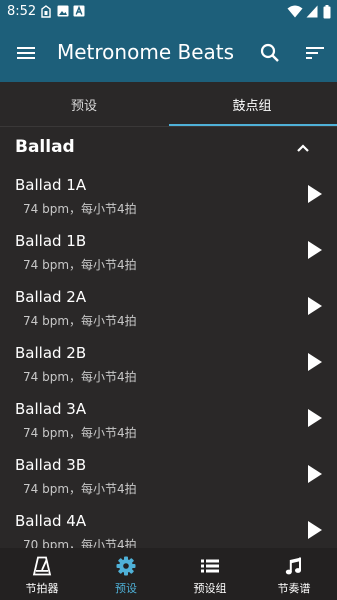 The width and height of the screenshot is (337, 600). Describe the element at coordinates (168, 197) in the screenshot. I see `list-item: Ballad 1A 74 bpm，每小节4拍` at that location.